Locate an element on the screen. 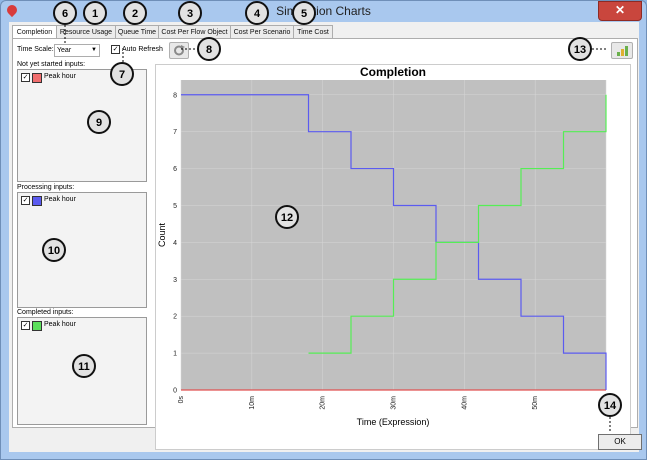 The height and width of the screenshot is (460, 647). y-tick-label: 4 is located at coordinates (175, 243).